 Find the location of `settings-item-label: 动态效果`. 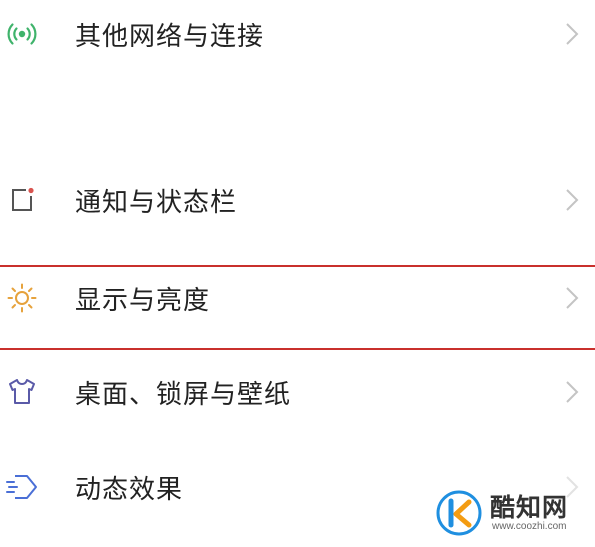

settings-item-label: 动态效果 is located at coordinates (129, 489).